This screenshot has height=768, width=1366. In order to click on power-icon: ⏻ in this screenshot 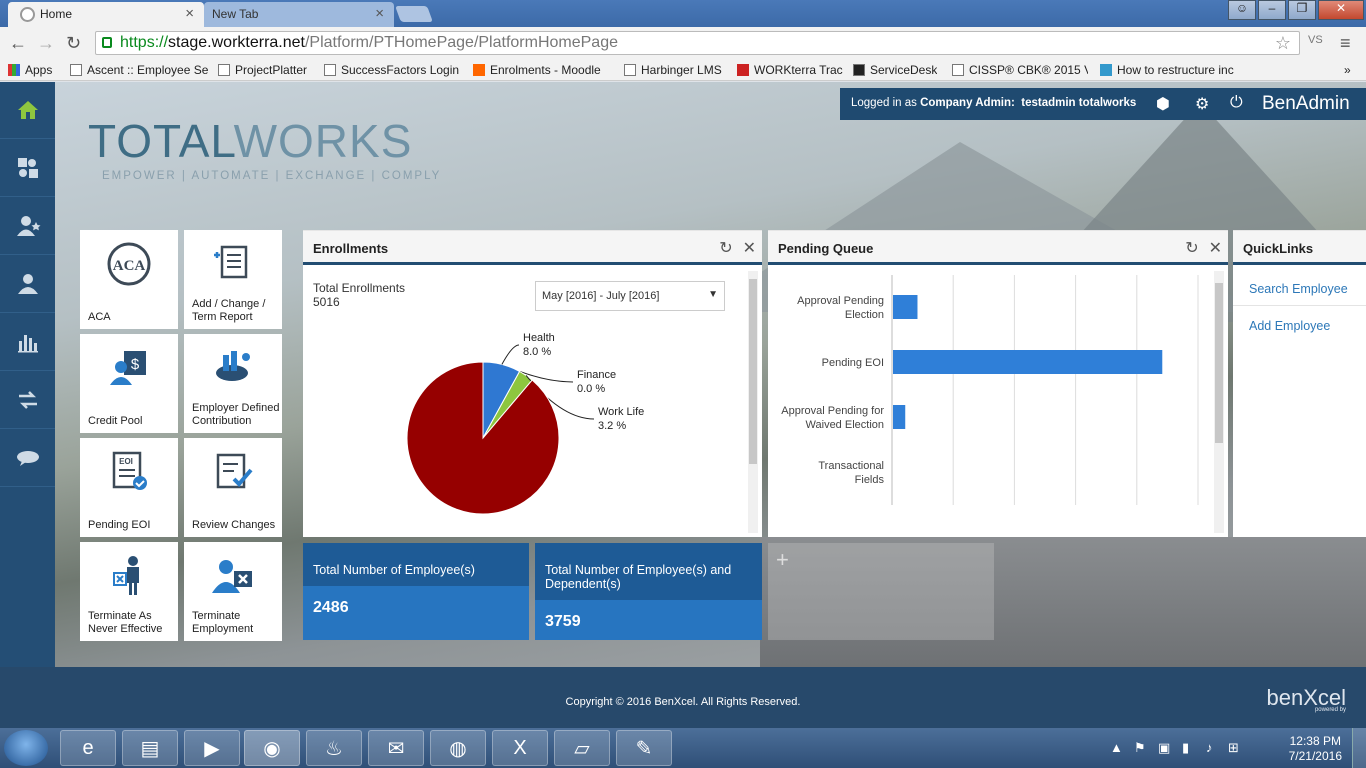, I will do `click(1236, 103)`.